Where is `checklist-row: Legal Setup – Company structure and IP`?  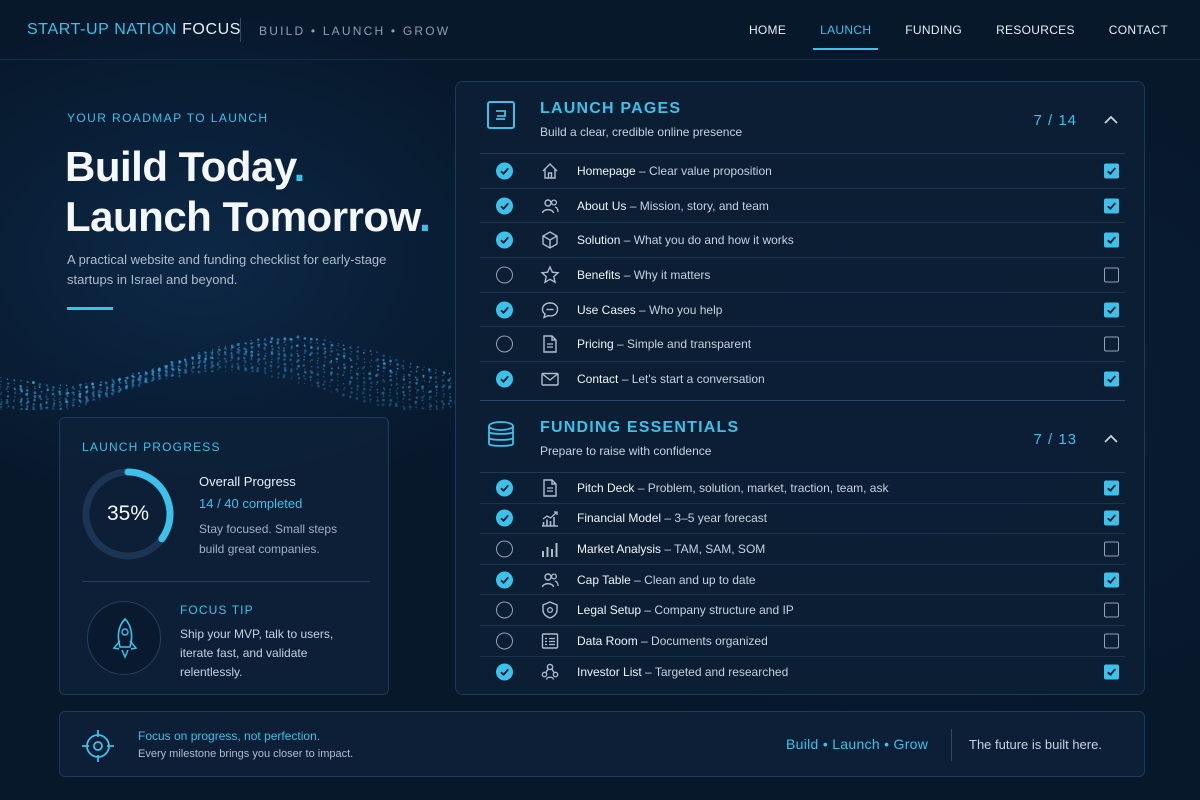
checklist-row: Legal Setup – Company structure and IP is located at coordinates (802, 610).